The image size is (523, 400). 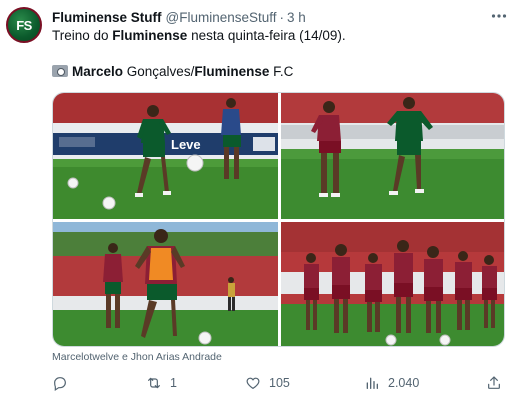 What do you see at coordinates (232, 71) in the screenshot?
I see `photo-credit-org: Fluminense` at bounding box center [232, 71].